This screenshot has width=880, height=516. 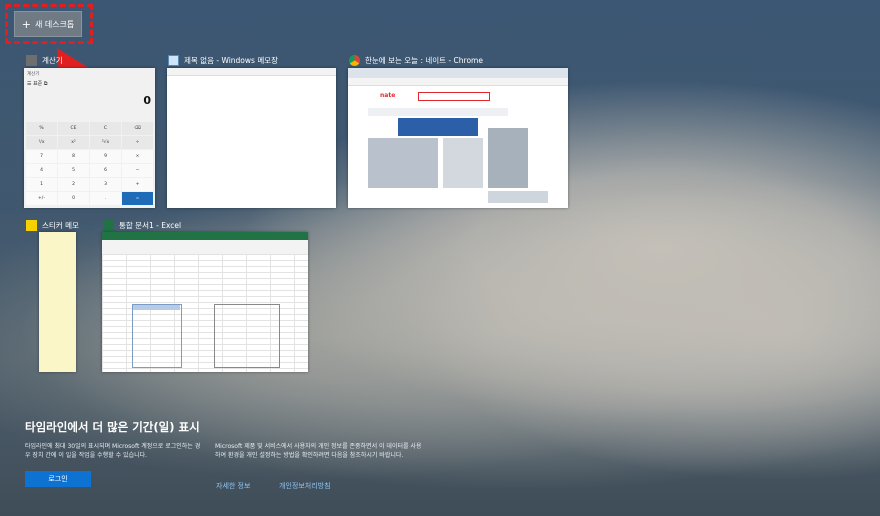 What do you see at coordinates (73, 156) in the screenshot?
I see `calc-key: 8` at bounding box center [73, 156].